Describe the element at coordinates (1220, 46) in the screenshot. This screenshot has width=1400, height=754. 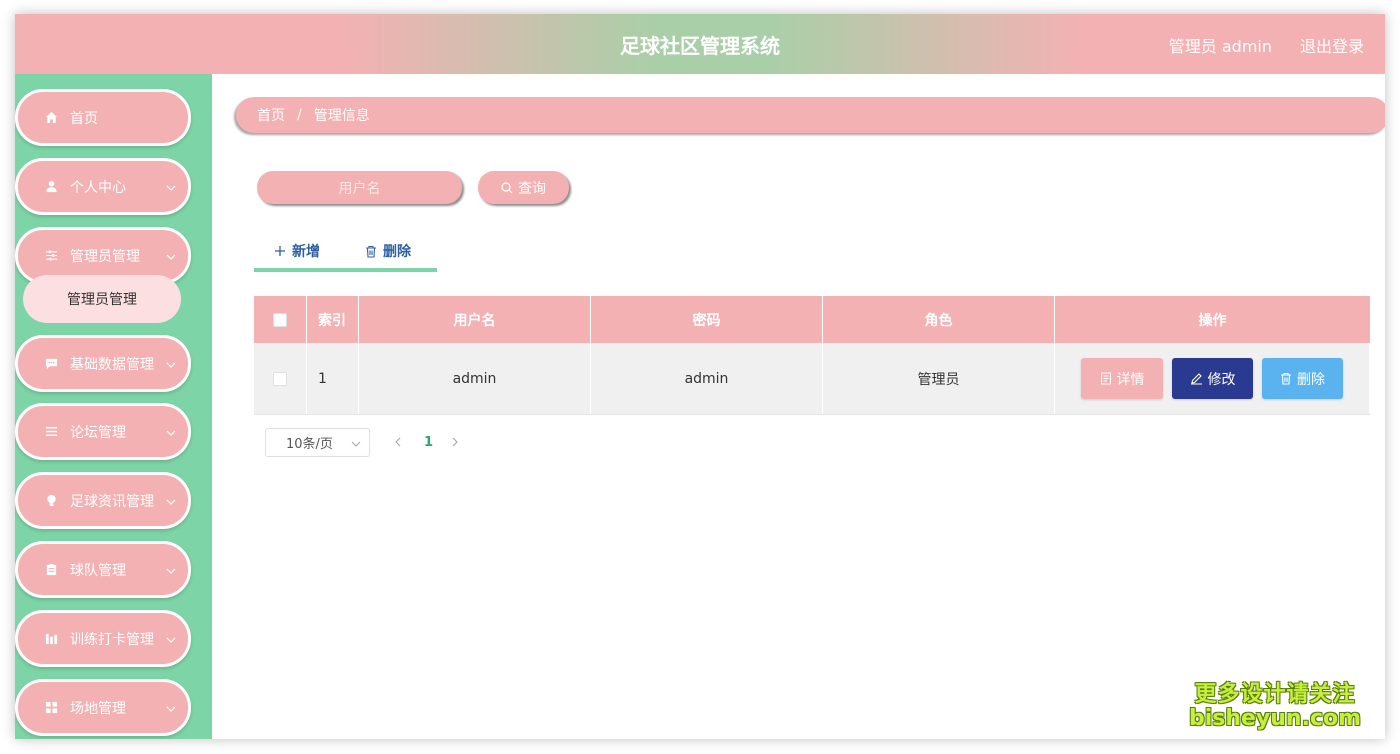
I see `current-user-label: 管理员 admin` at that location.